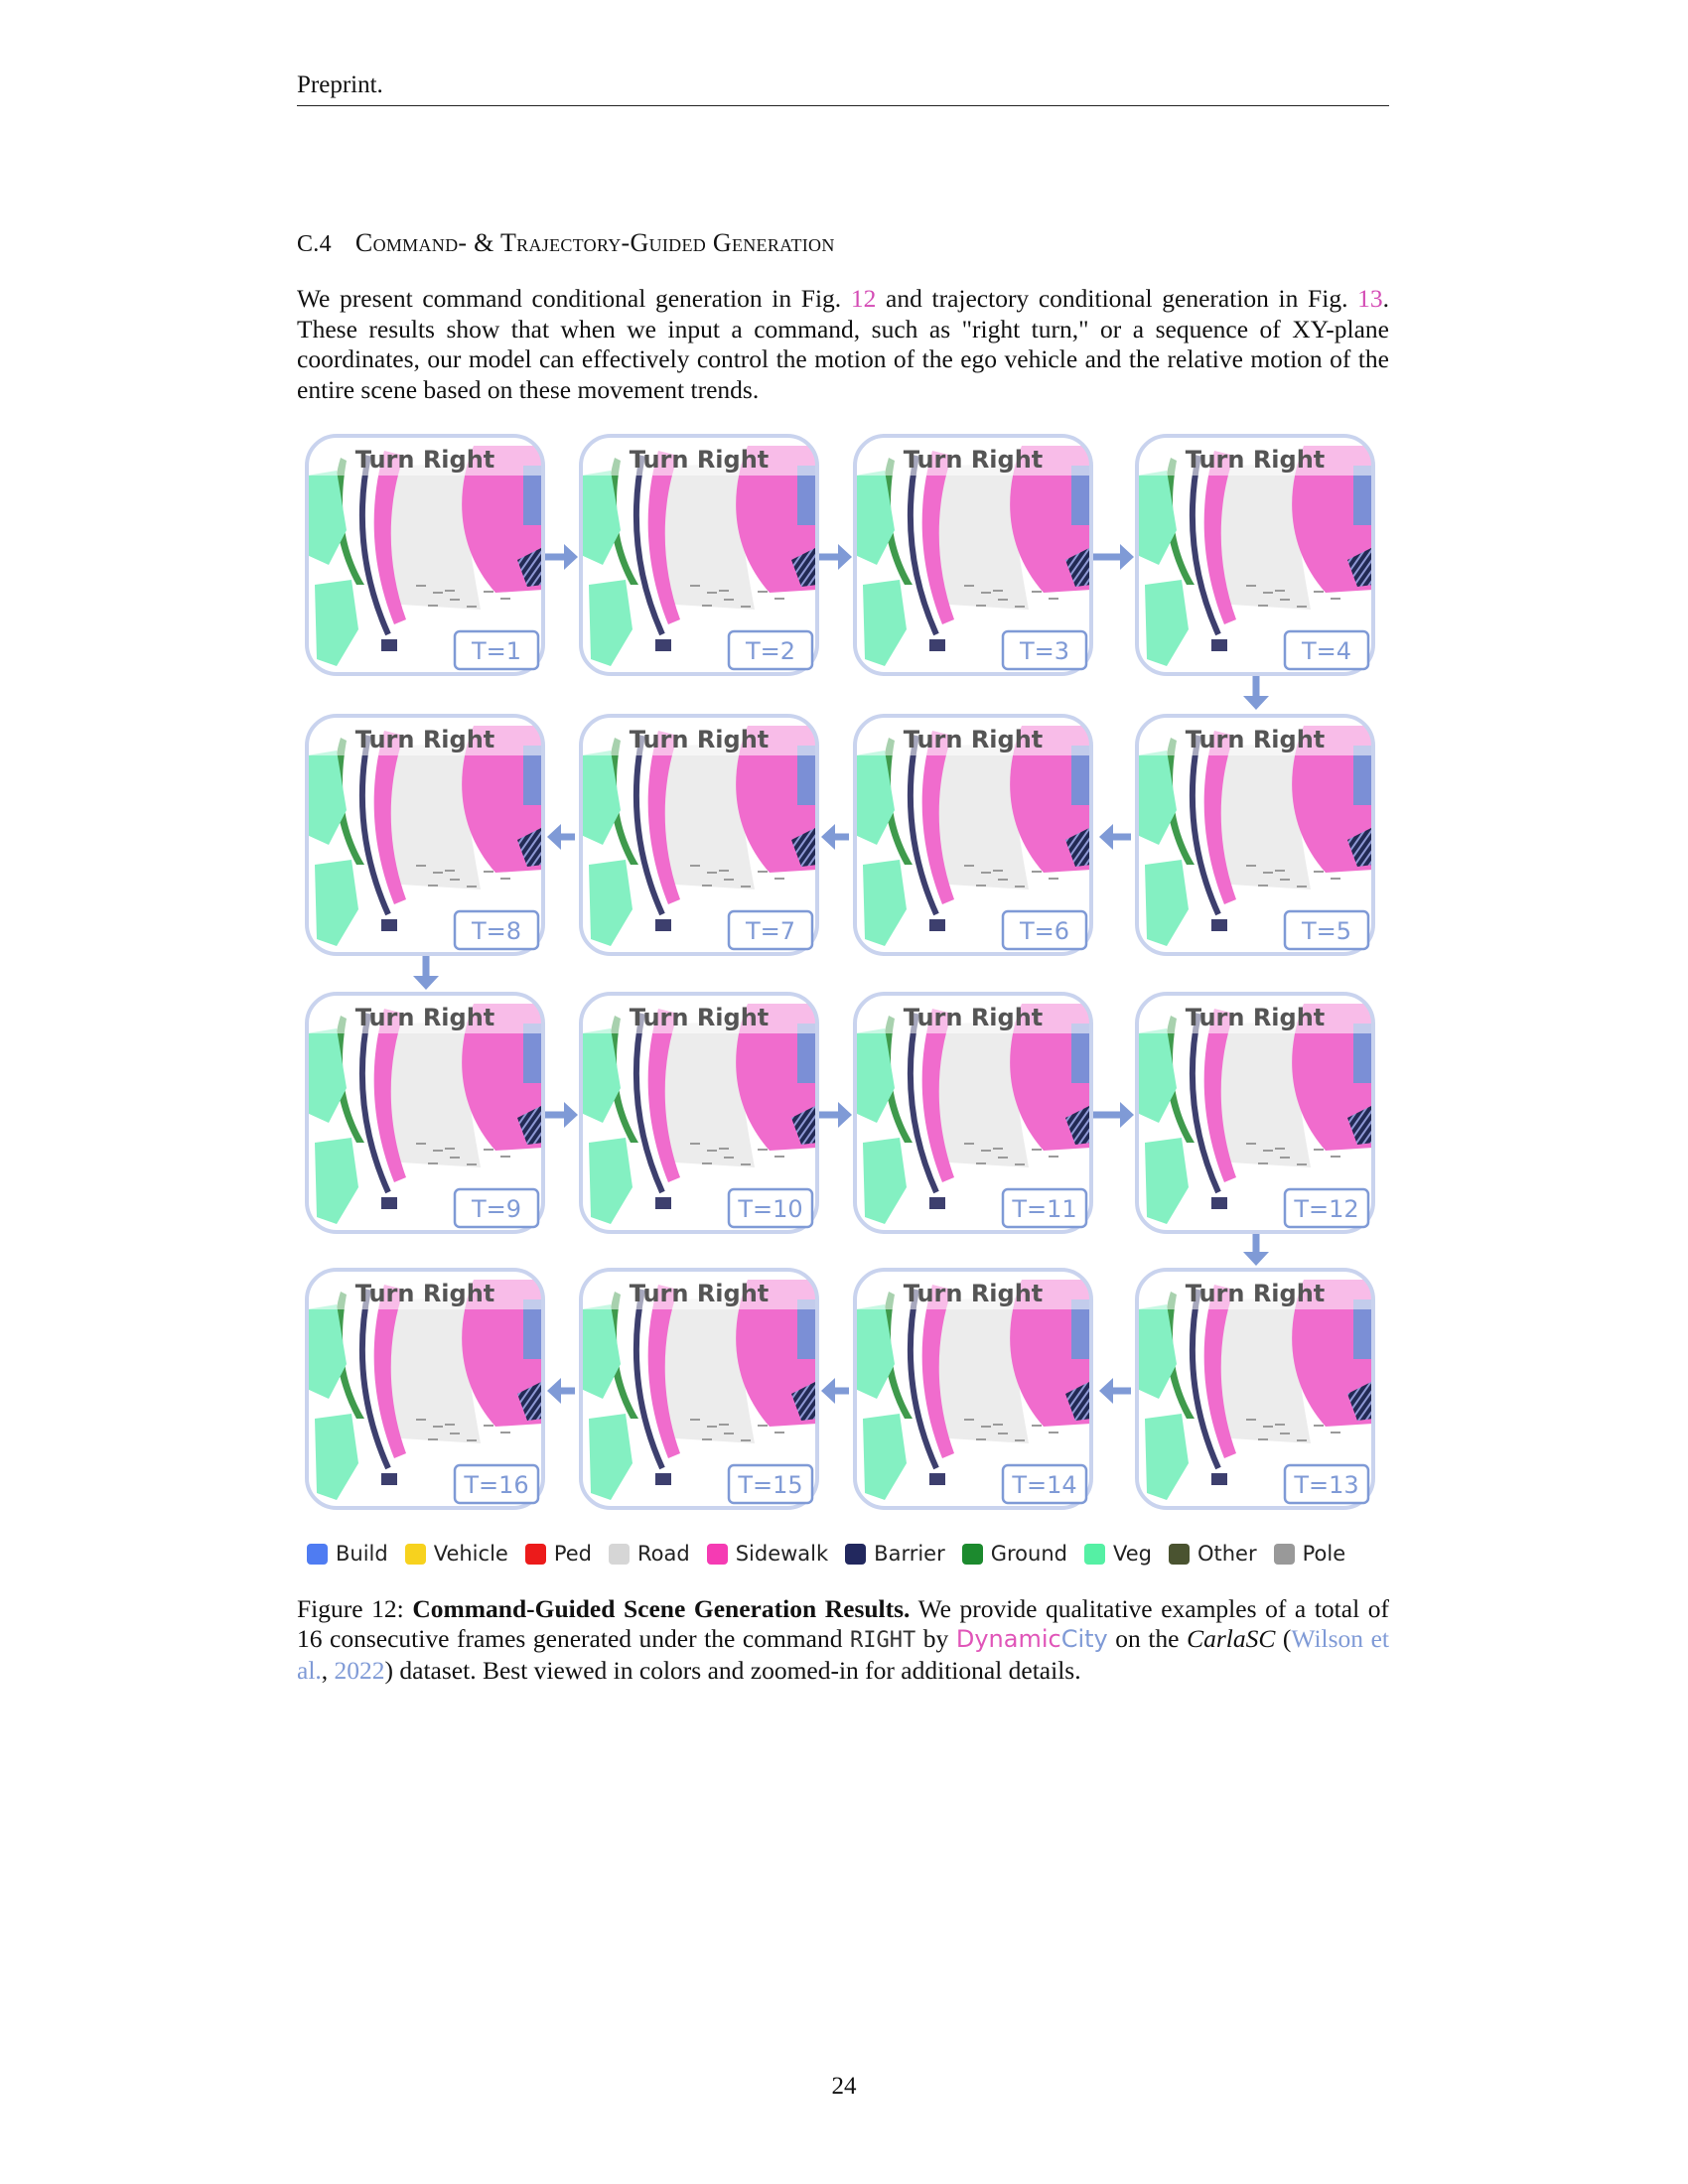 This screenshot has height=2184, width=1688. What do you see at coordinates (496, 651) in the screenshot?
I see `time-label: T=1` at bounding box center [496, 651].